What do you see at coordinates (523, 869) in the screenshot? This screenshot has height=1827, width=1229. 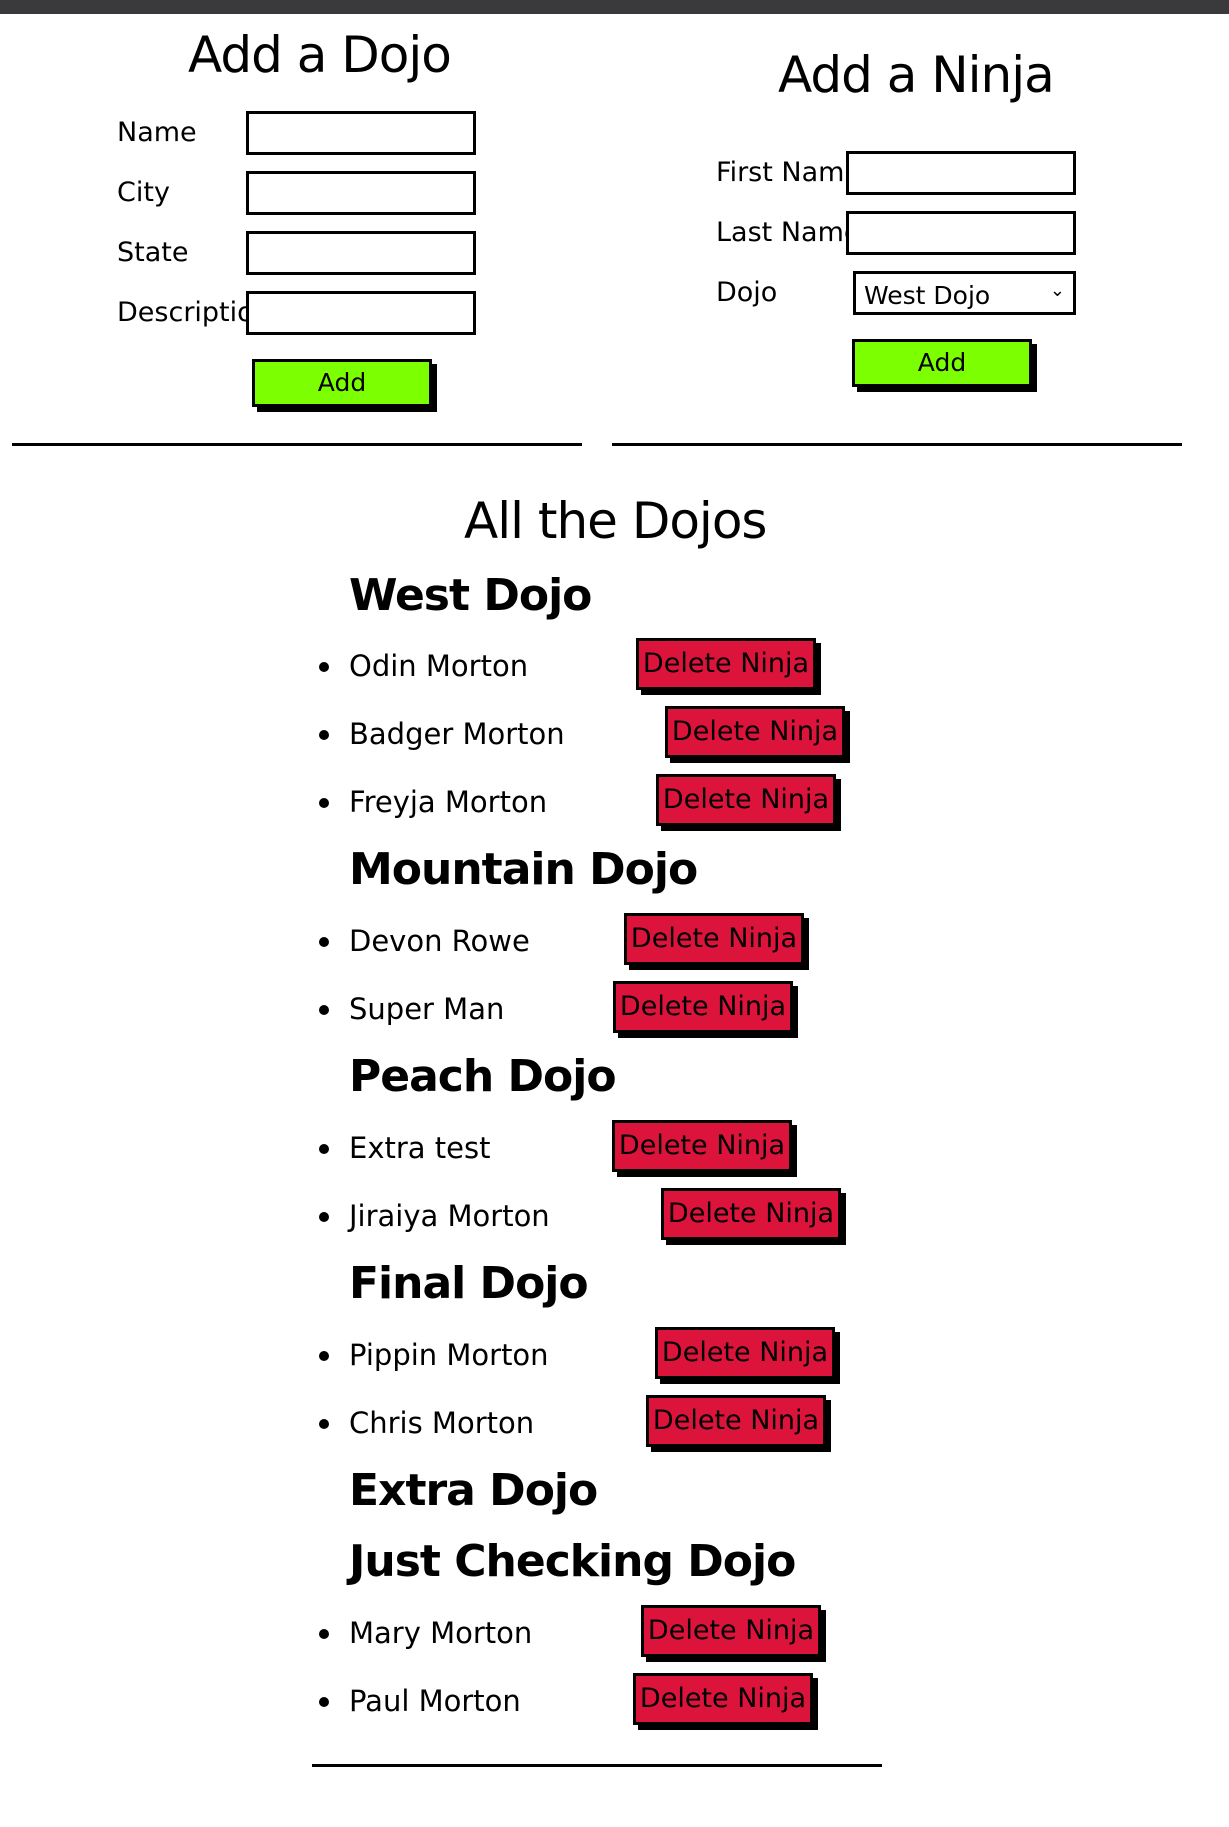 I see `dojo-heading: Mountain Dojo` at bounding box center [523, 869].